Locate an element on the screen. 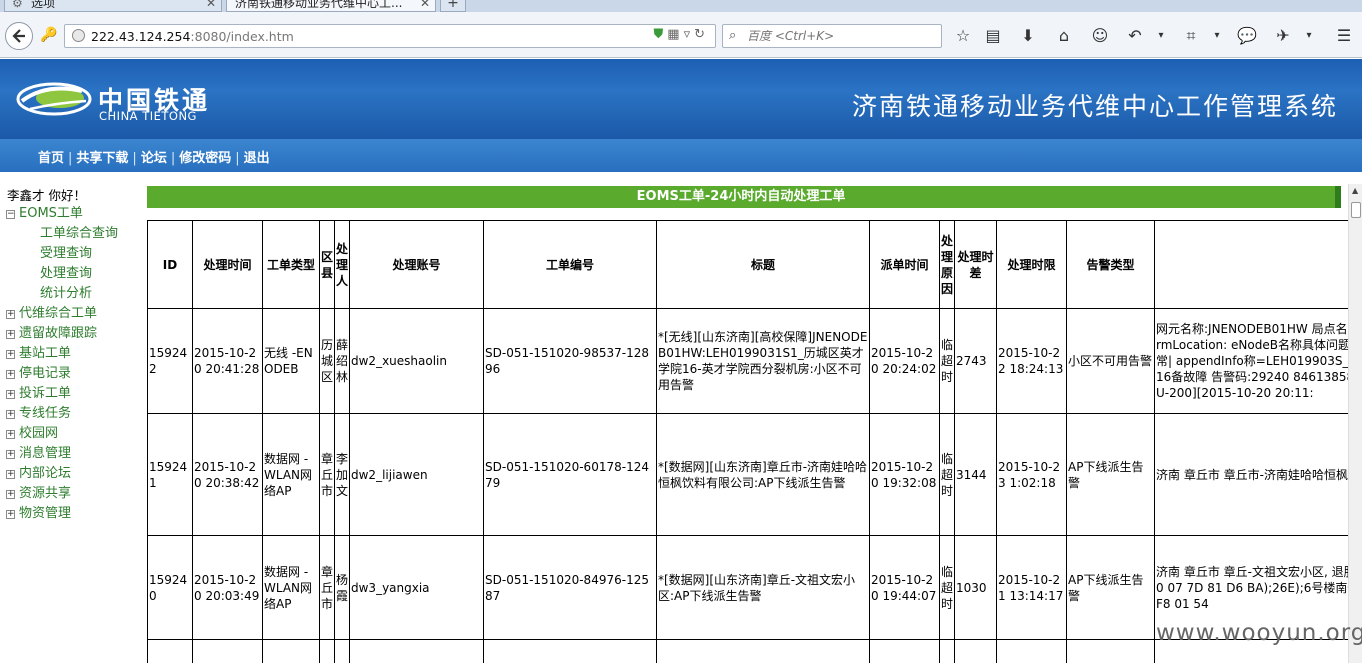 This screenshot has width=1362, height=663. top-menu: 首页 | 共享下载 | 论坛 | 修改密码 | 退出 is located at coordinates (154, 156).